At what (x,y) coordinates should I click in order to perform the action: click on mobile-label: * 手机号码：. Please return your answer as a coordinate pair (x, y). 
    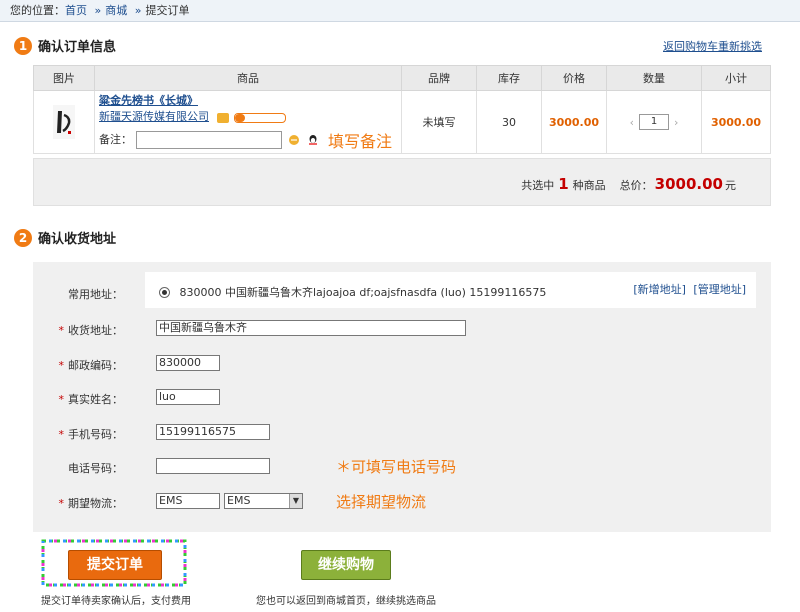
    Looking at the image, I should click on (91, 434).